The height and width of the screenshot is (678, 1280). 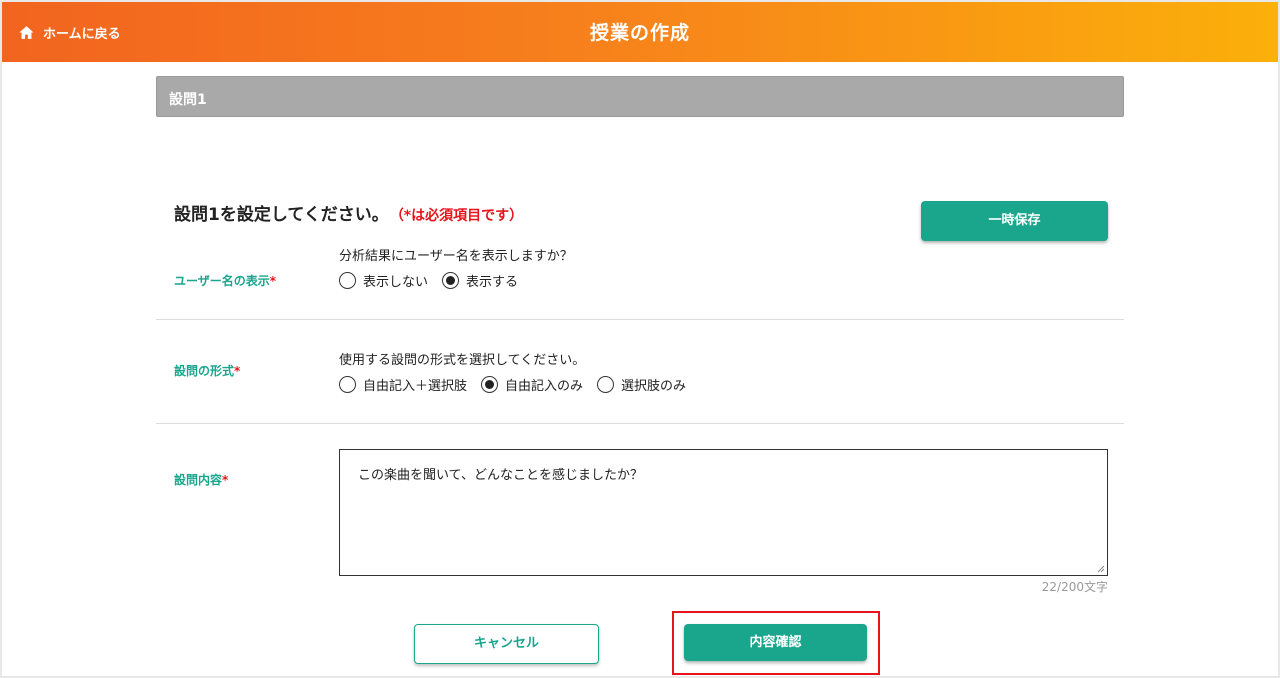 What do you see at coordinates (1101, 569) in the screenshot?
I see `resize-handle-icon` at bounding box center [1101, 569].